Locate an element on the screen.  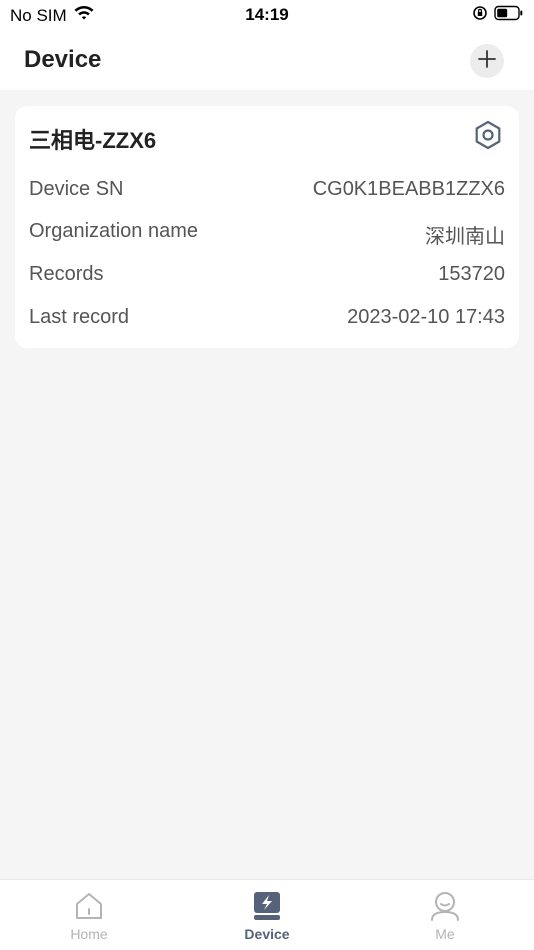
tab-me: Me is located at coordinates (445, 919).